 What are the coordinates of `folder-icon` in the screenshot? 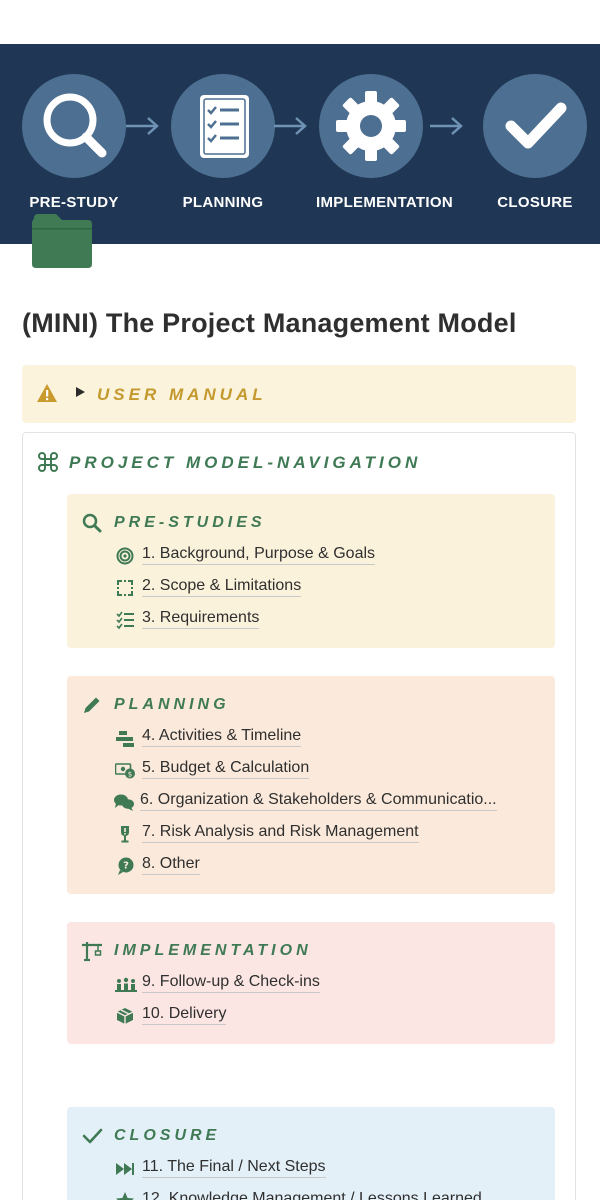 It's located at (62, 241).